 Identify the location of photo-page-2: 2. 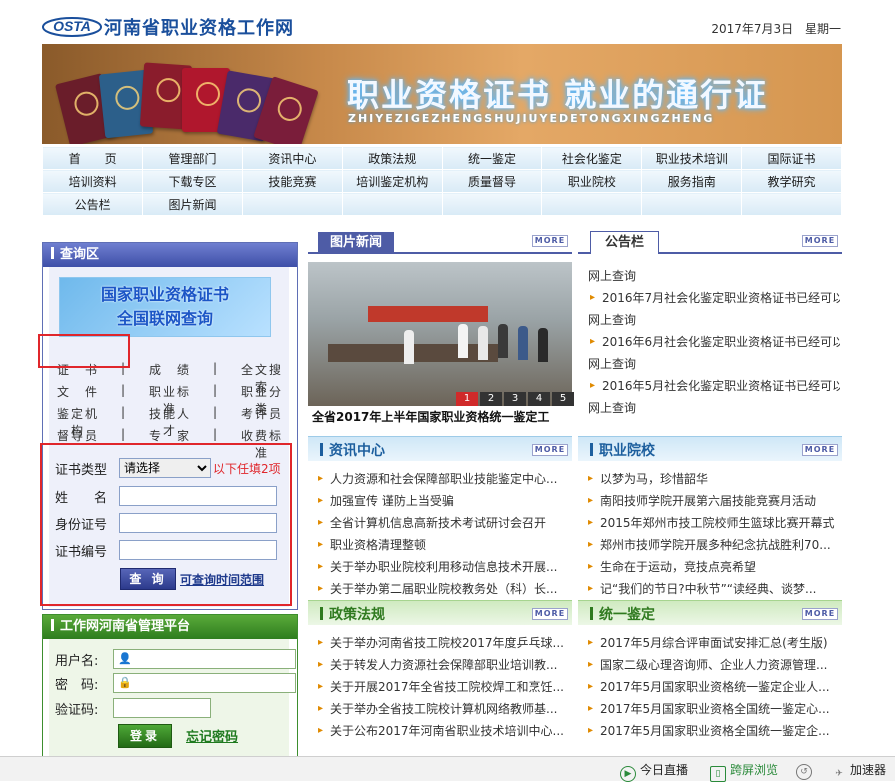
(491, 399).